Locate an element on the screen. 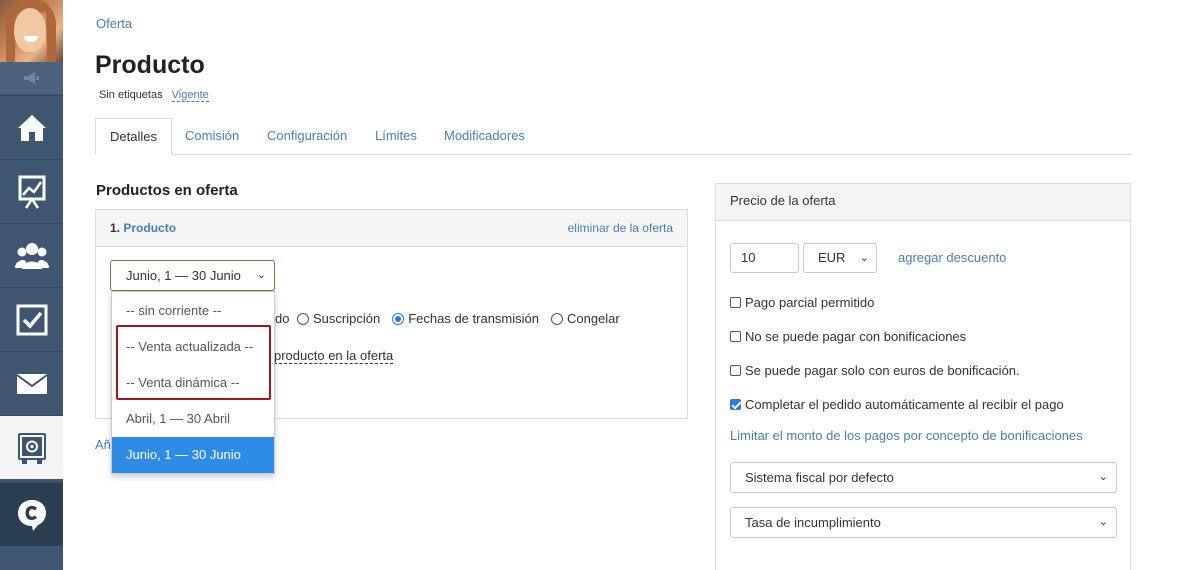 This screenshot has height=570, width=1199. sidebar-item-home is located at coordinates (31, 127).